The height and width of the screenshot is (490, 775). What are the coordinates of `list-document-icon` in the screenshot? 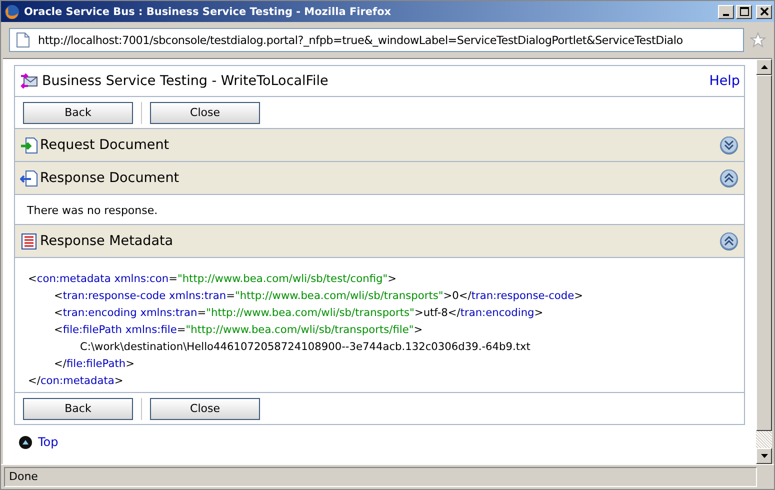 It's located at (29, 241).